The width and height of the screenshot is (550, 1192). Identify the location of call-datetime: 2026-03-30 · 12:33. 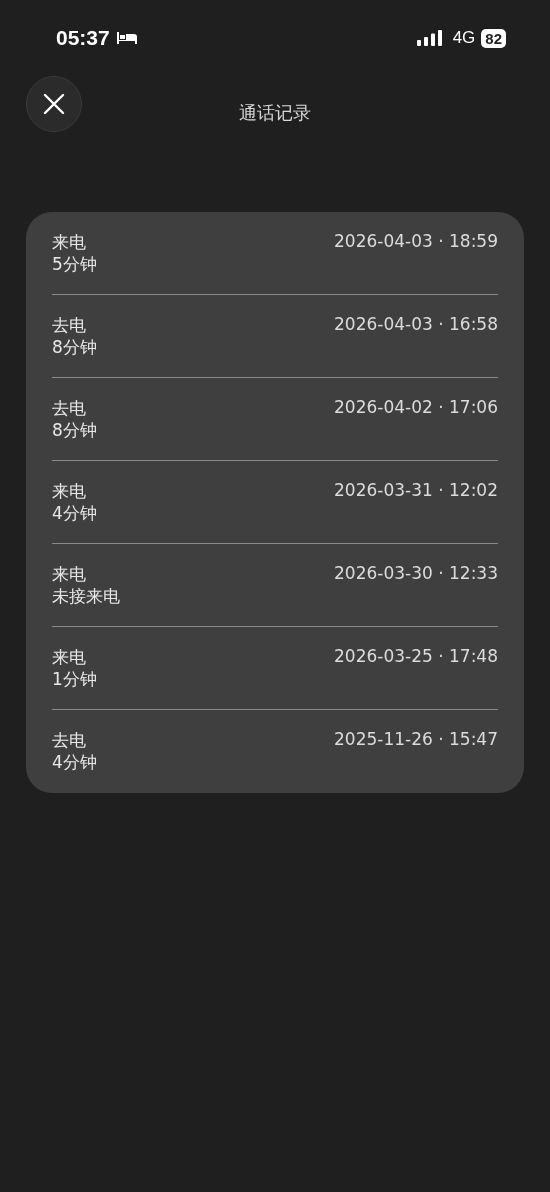
(416, 573).